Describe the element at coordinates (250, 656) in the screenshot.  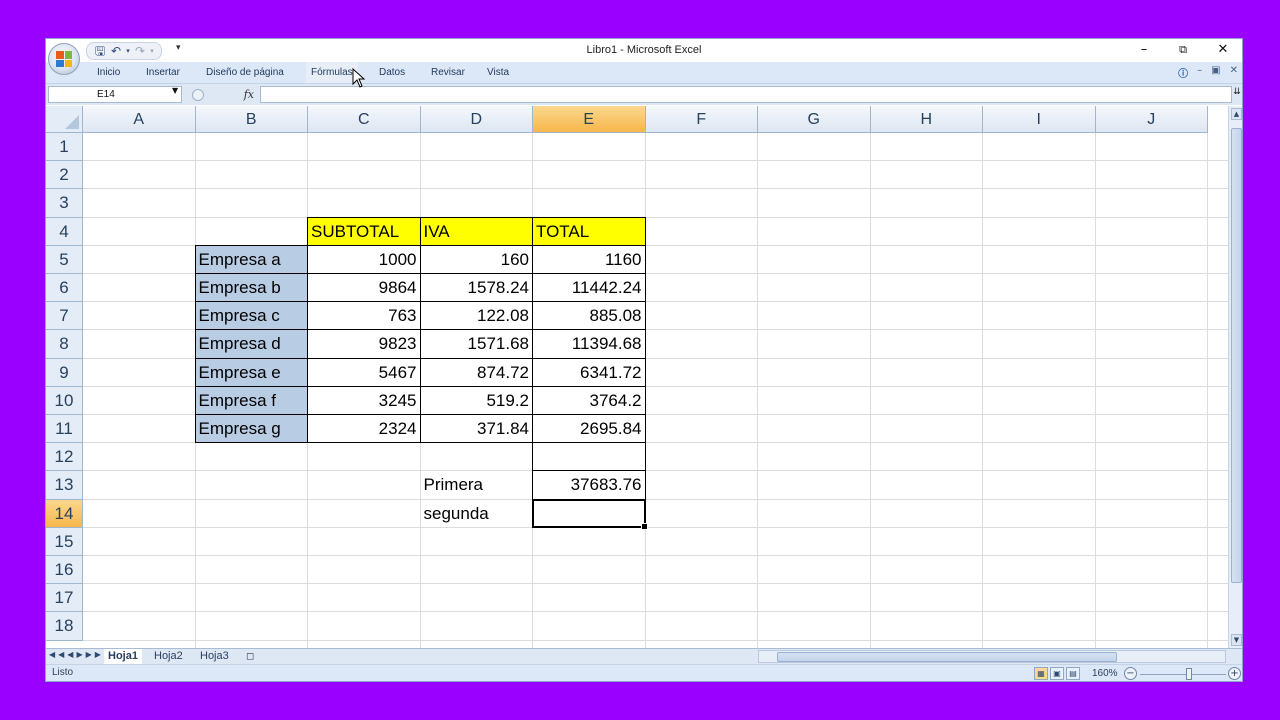
I see `insert-sheet-icon: ◻` at that location.